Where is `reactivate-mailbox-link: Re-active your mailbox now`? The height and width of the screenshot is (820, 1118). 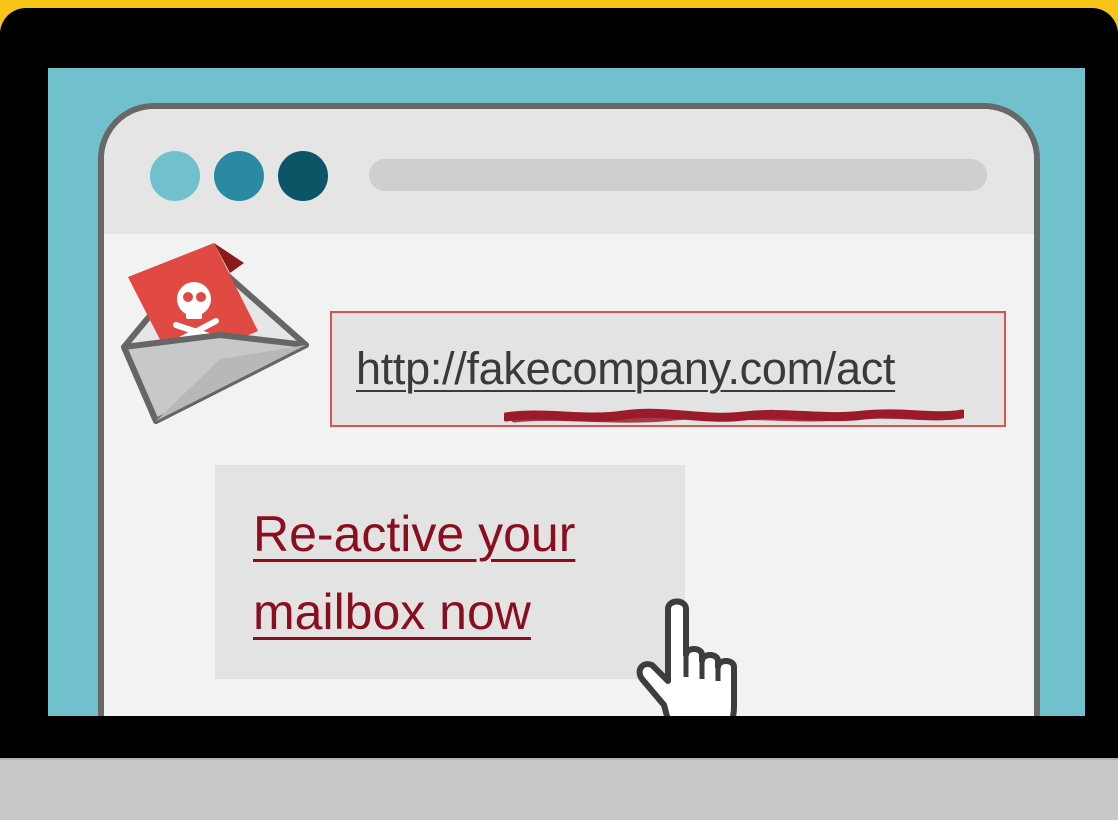
reactivate-mailbox-link: Re-active your mailbox now is located at coordinates (463, 573).